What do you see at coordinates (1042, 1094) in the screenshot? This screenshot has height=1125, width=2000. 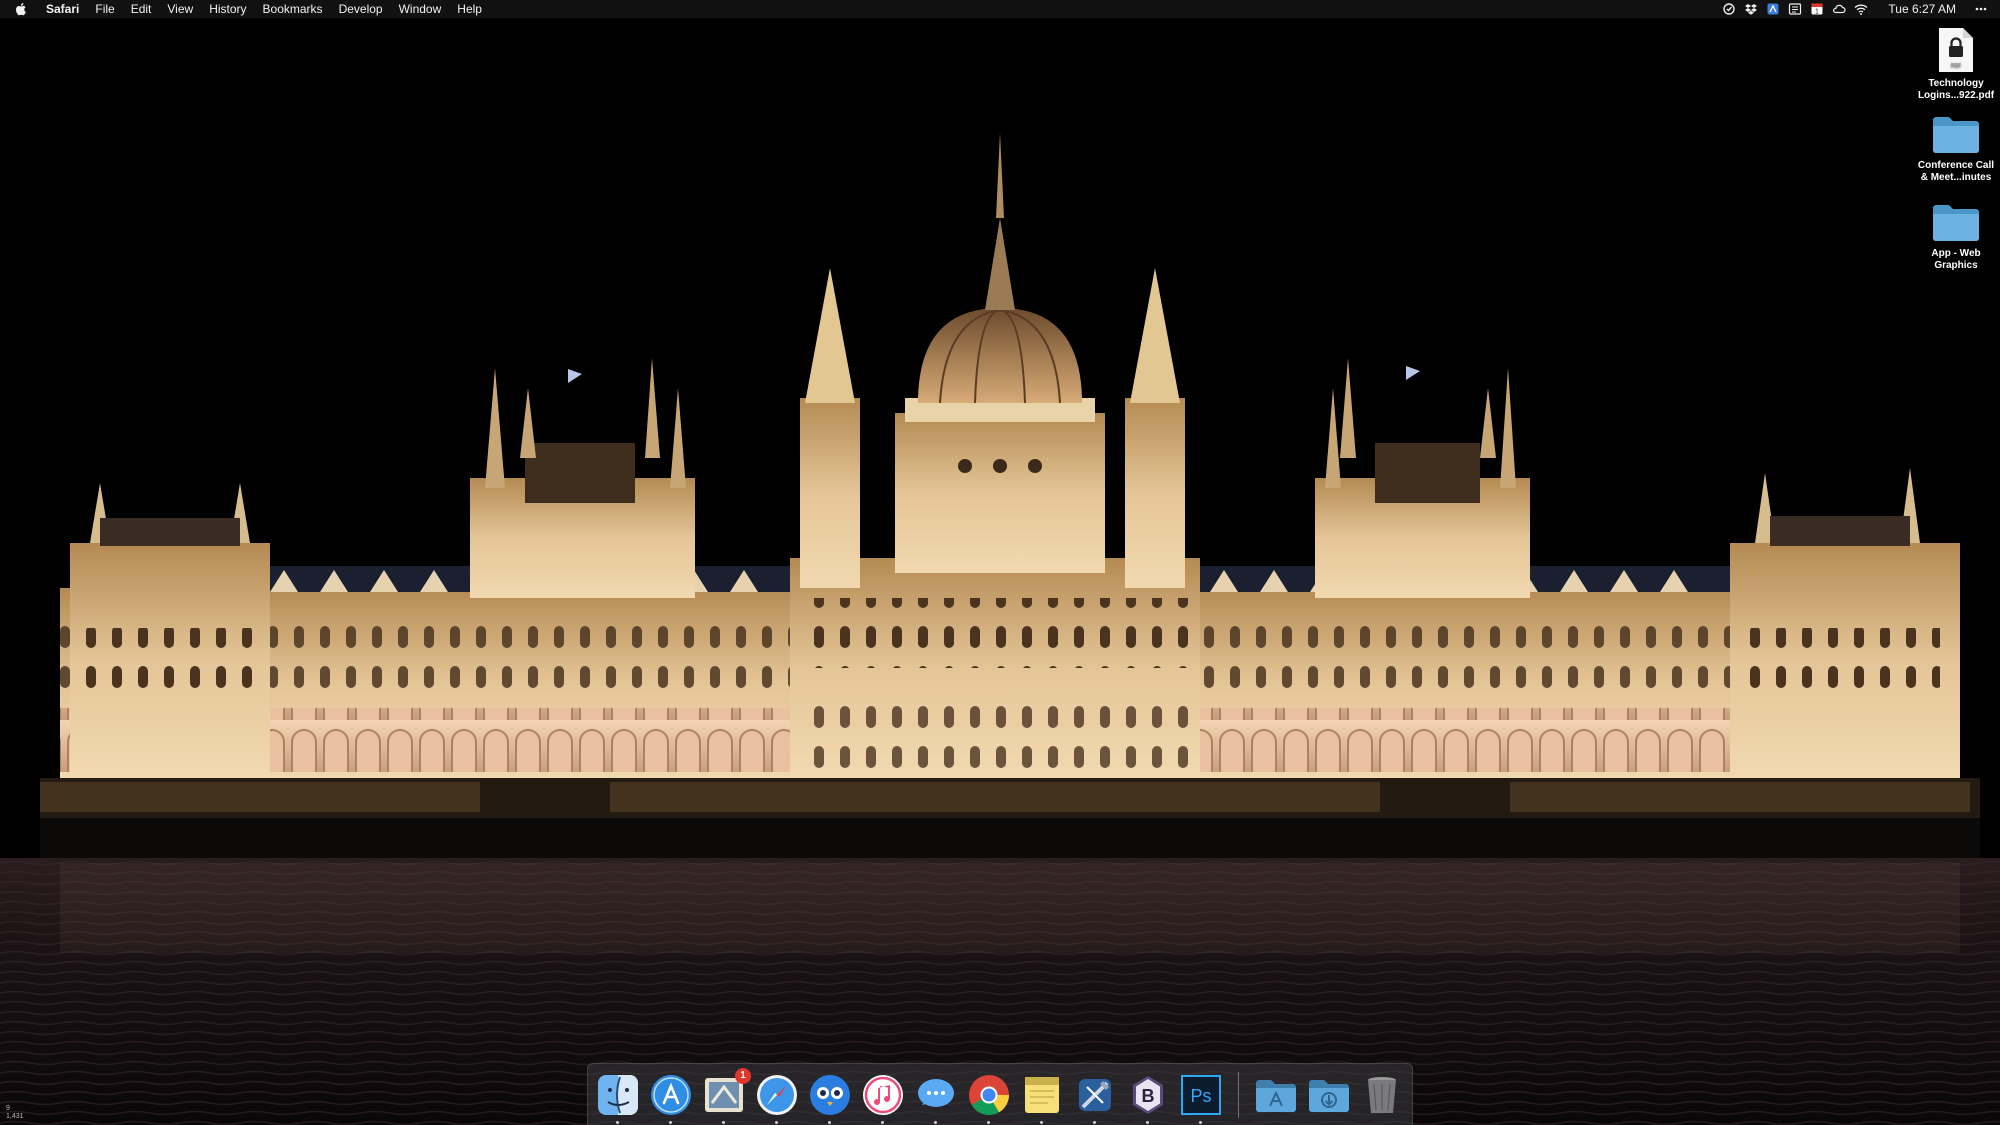 I see `notes-icon` at bounding box center [1042, 1094].